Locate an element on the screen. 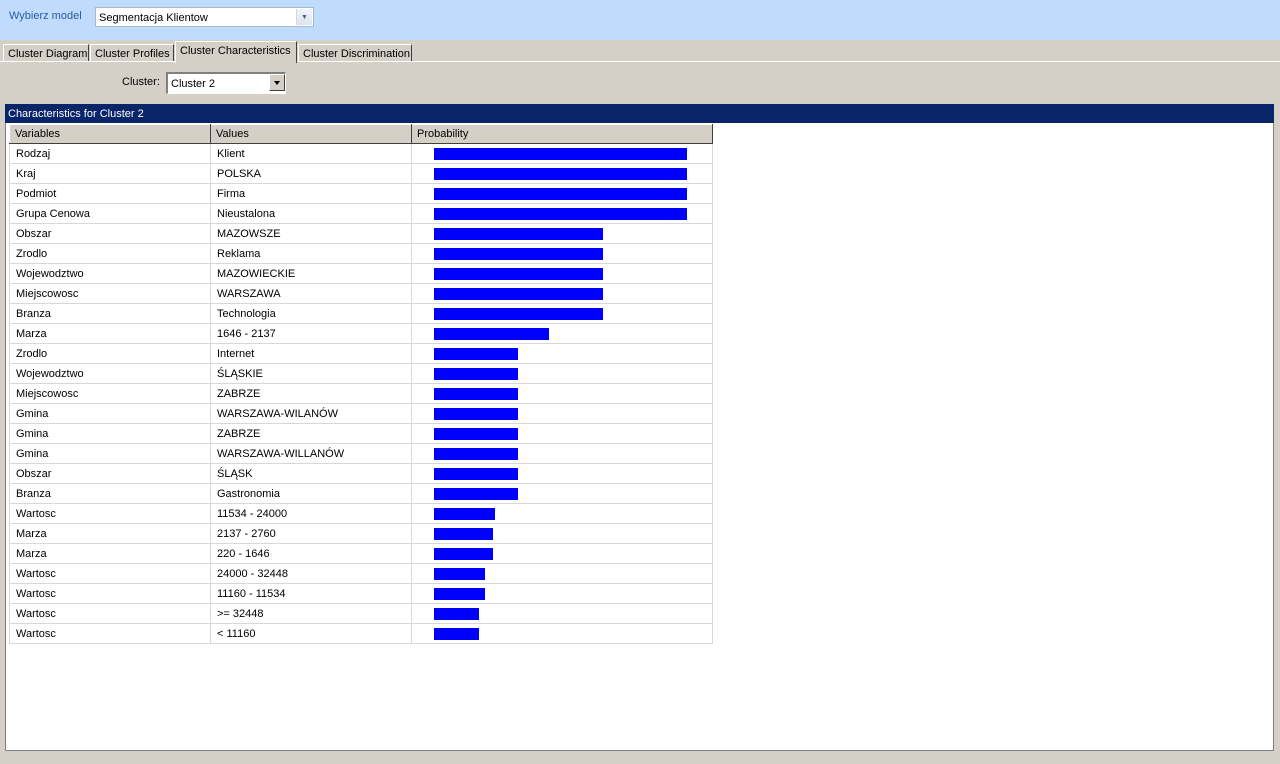 This screenshot has width=1280, height=764. cell-value: Internet is located at coordinates (311, 353).